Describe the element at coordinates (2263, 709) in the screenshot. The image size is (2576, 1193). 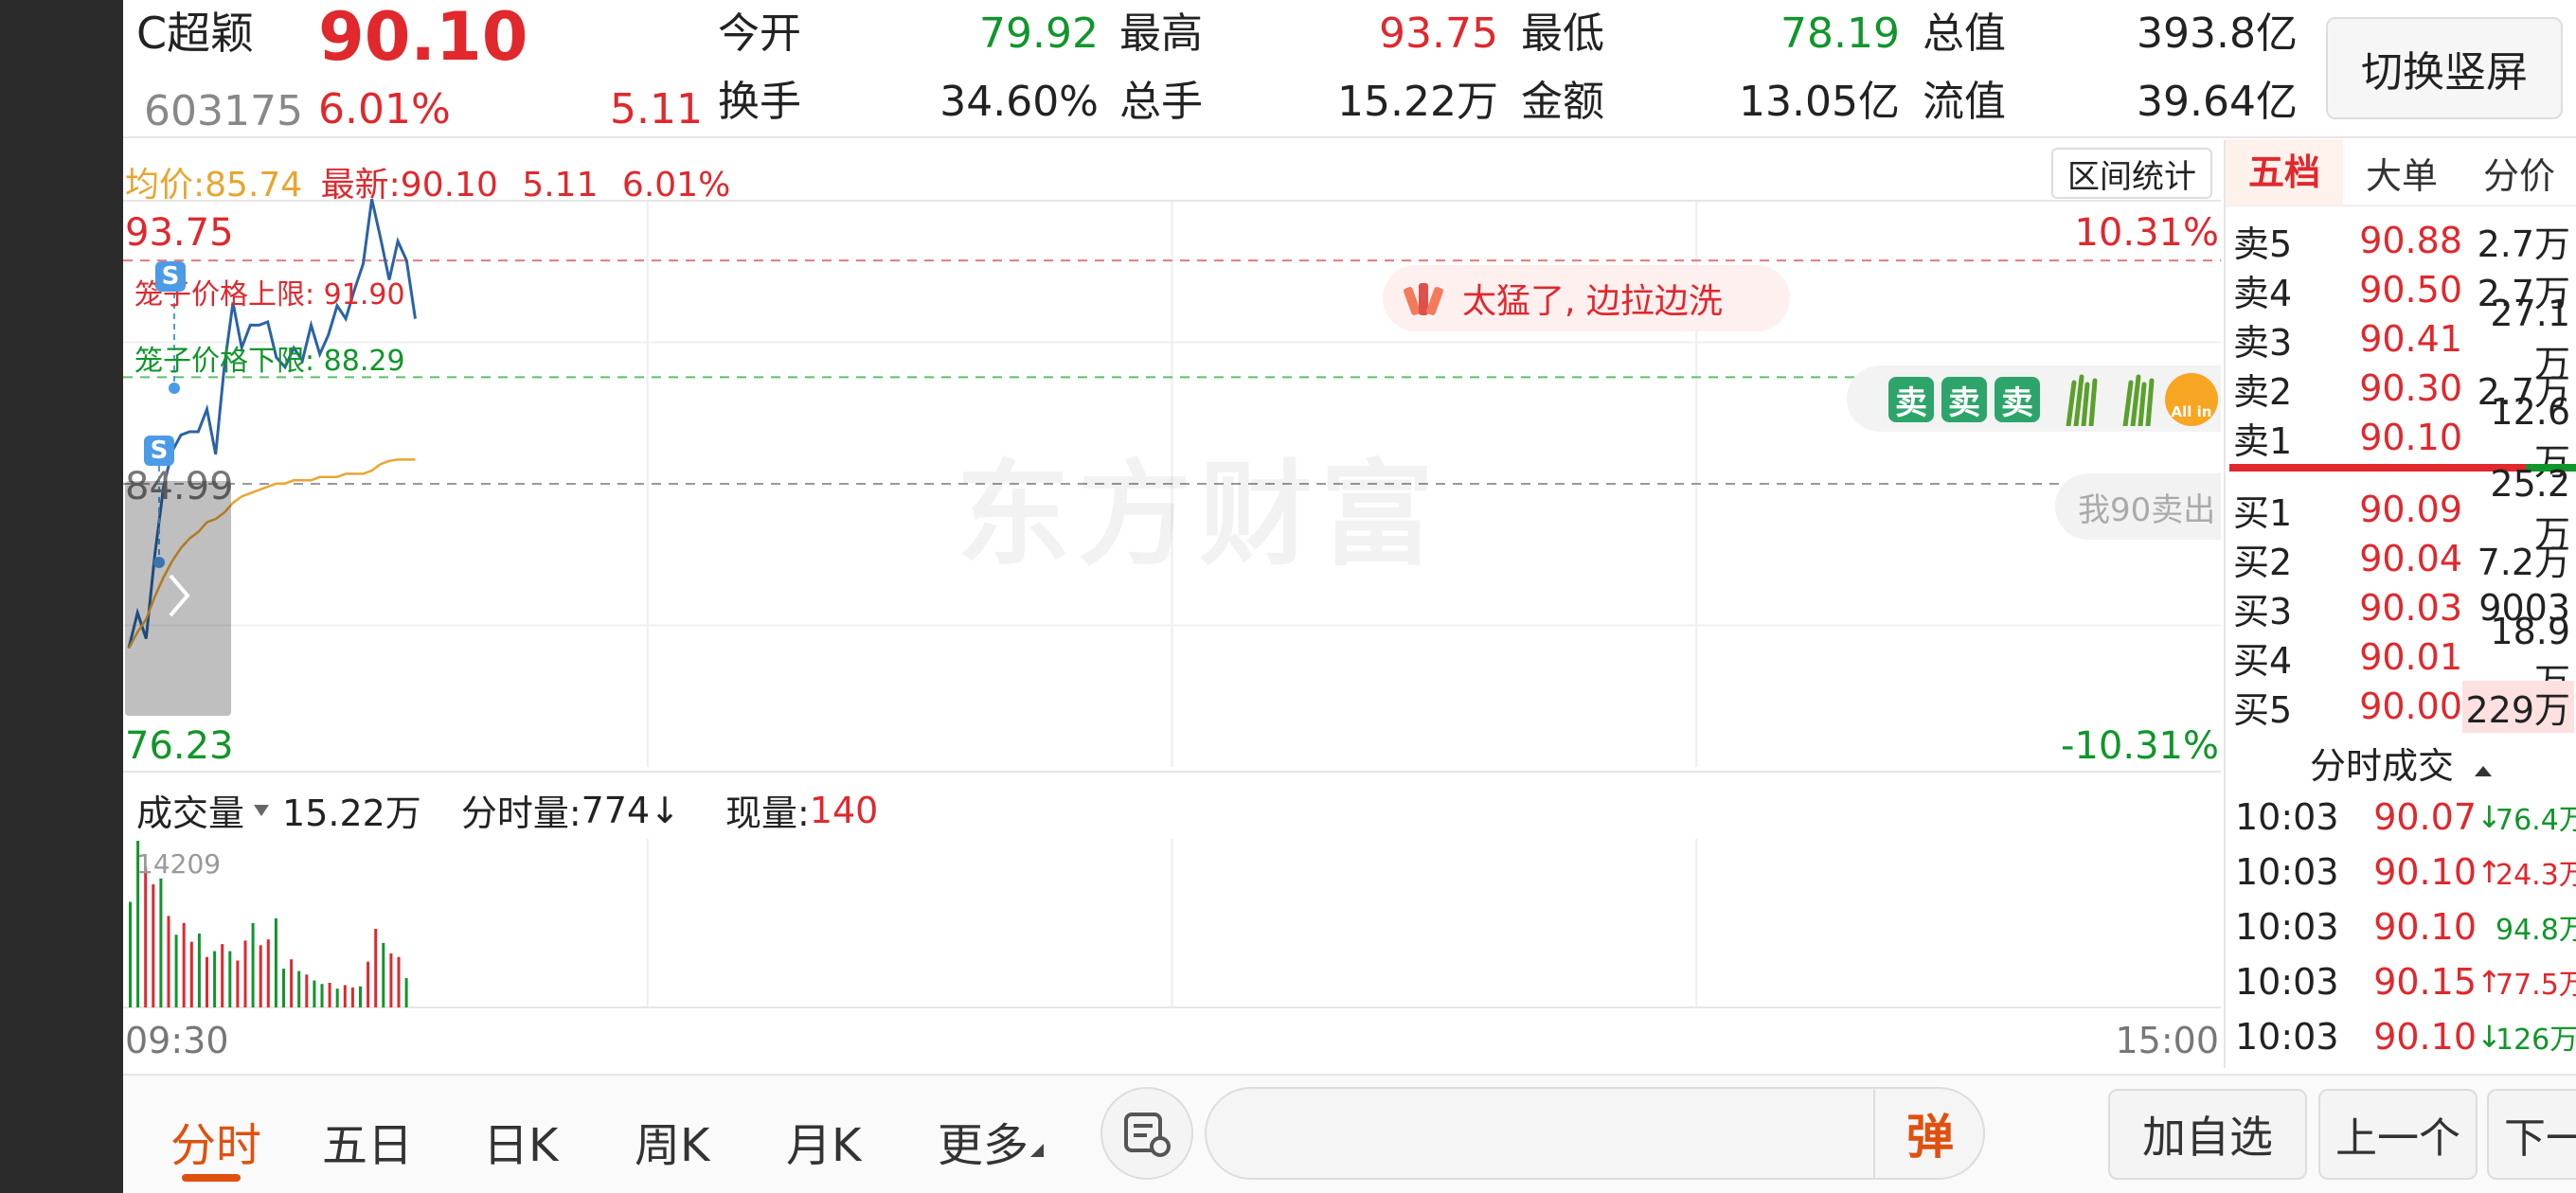
I see `bid-level-label: 买5` at that location.